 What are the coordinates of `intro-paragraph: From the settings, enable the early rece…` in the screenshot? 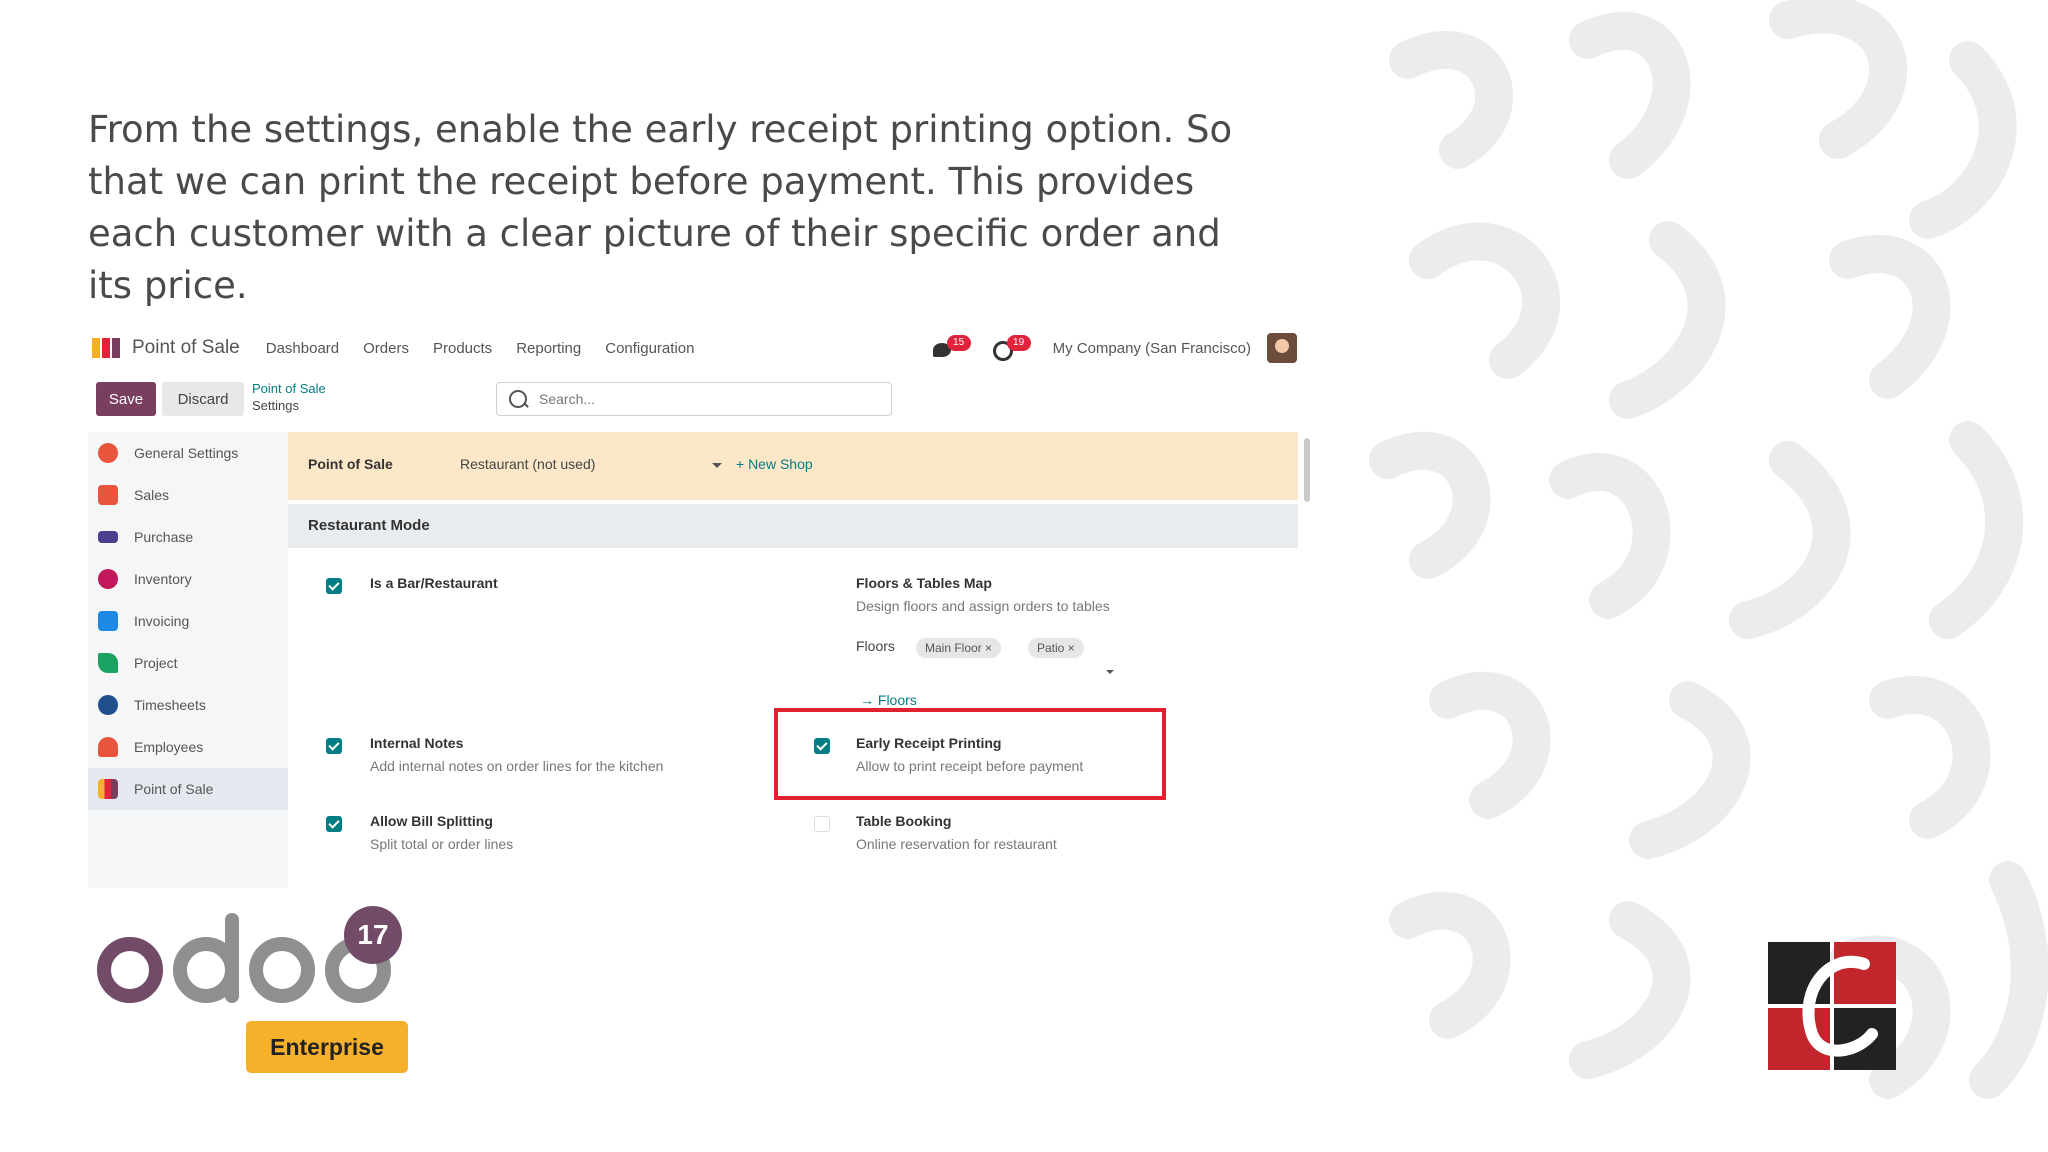 It's located at (660, 207).